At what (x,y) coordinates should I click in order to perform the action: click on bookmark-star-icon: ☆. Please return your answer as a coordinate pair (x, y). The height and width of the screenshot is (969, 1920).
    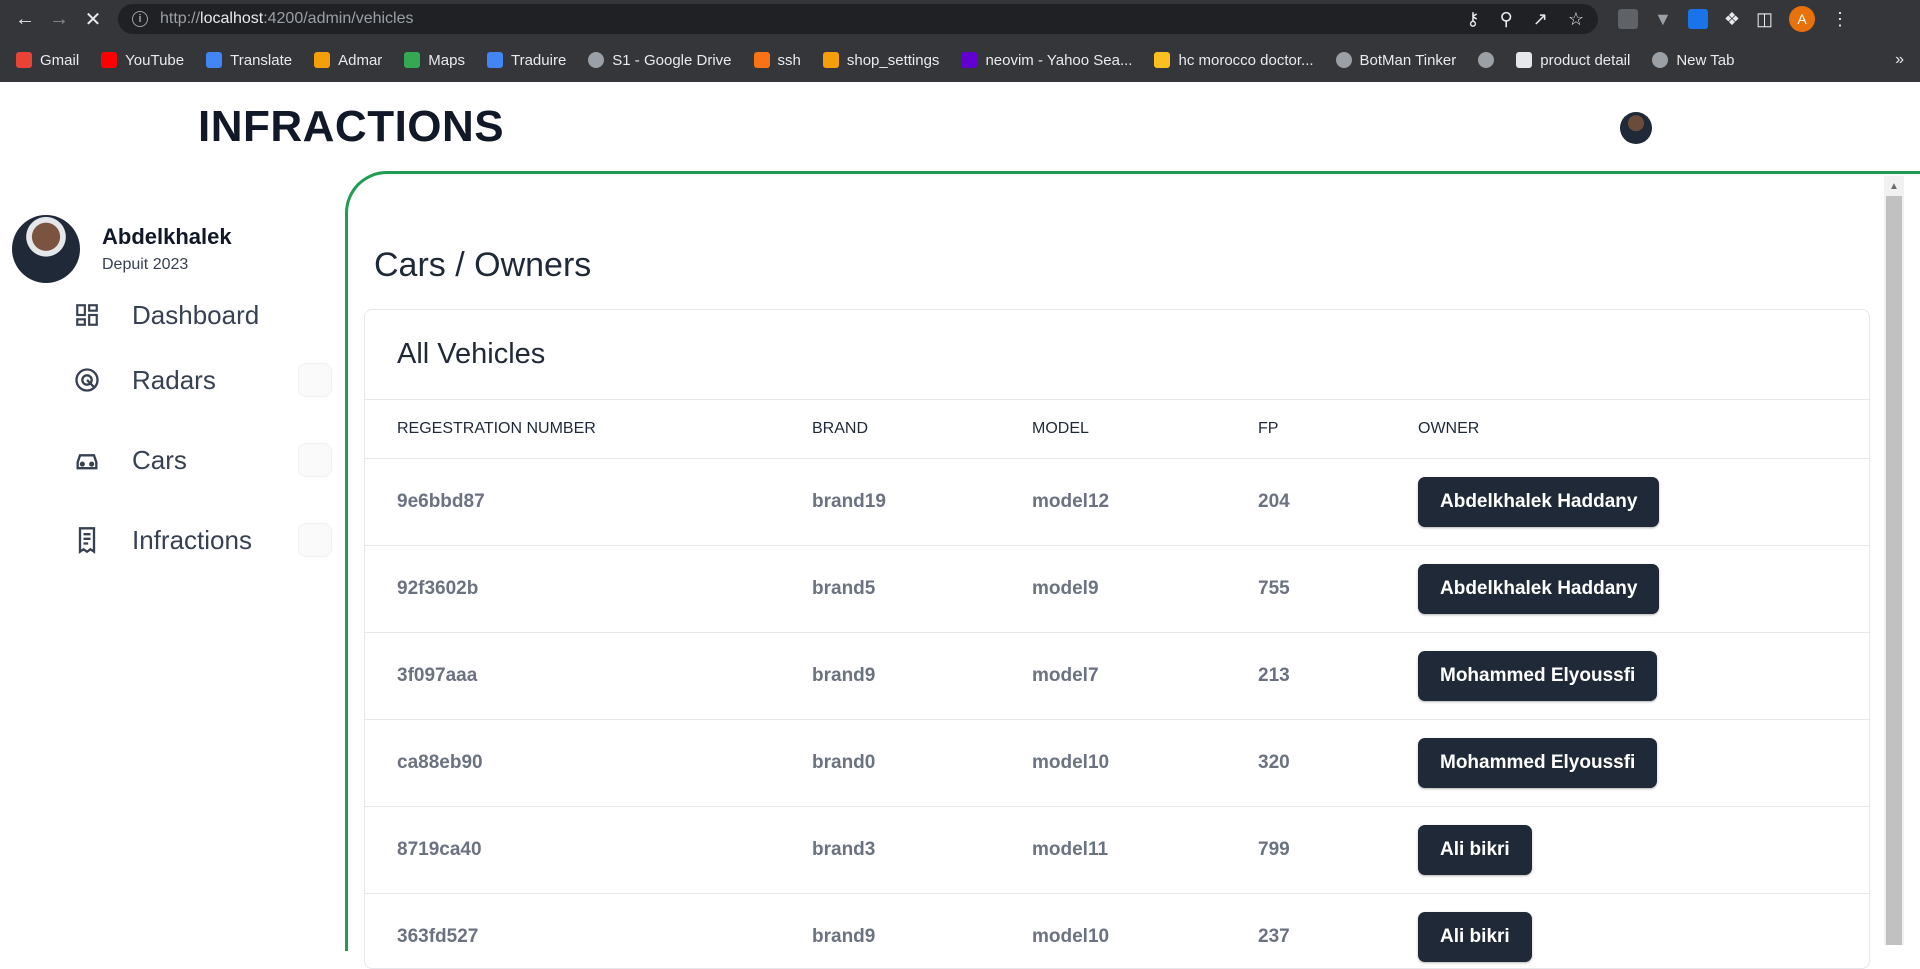
    Looking at the image, I should click on (1576, 19).